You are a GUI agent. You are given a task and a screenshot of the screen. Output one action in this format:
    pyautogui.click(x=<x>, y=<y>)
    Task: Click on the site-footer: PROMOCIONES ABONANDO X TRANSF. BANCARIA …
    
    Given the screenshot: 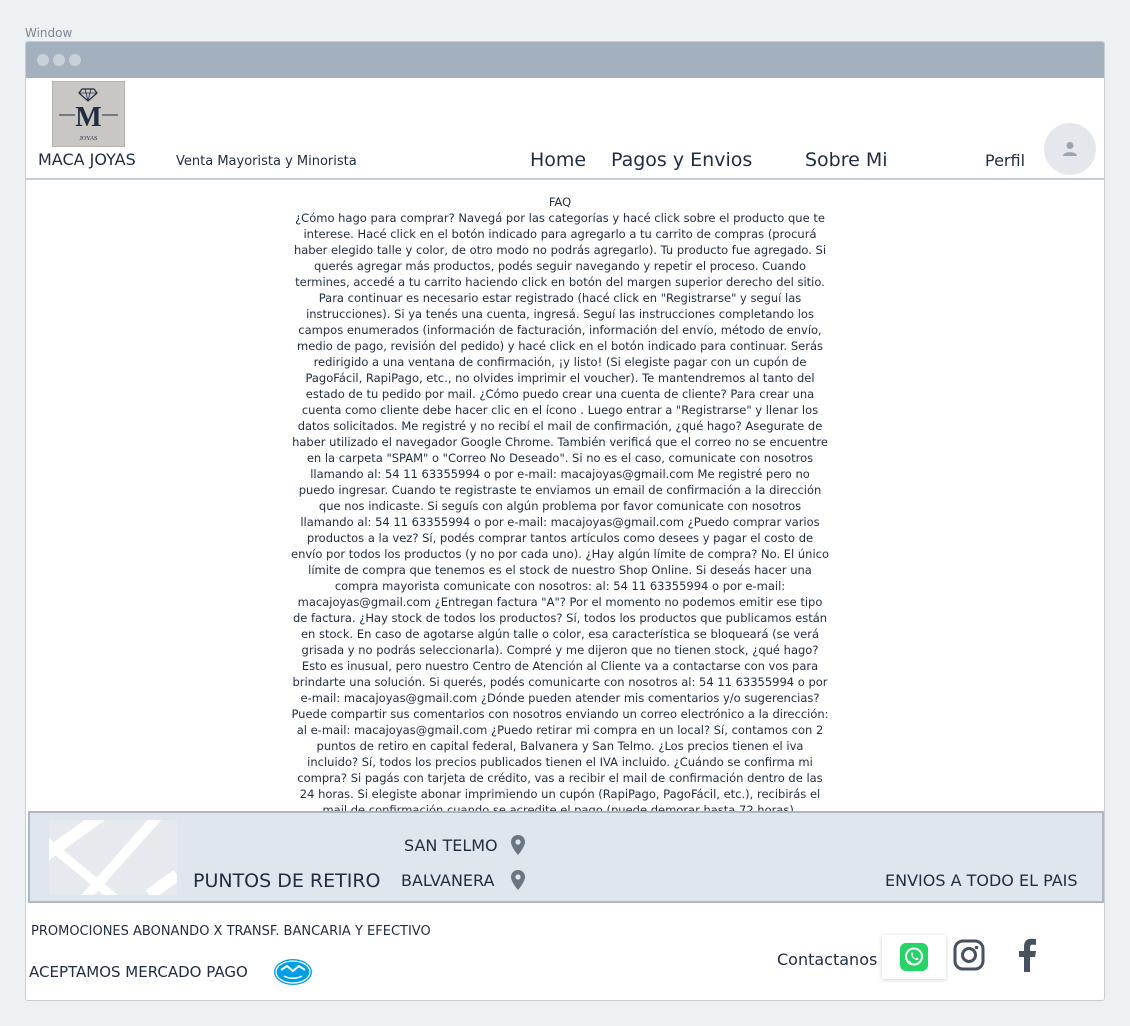 What is the action you would take?
    pyautogui.click(x=565, y=953)
    